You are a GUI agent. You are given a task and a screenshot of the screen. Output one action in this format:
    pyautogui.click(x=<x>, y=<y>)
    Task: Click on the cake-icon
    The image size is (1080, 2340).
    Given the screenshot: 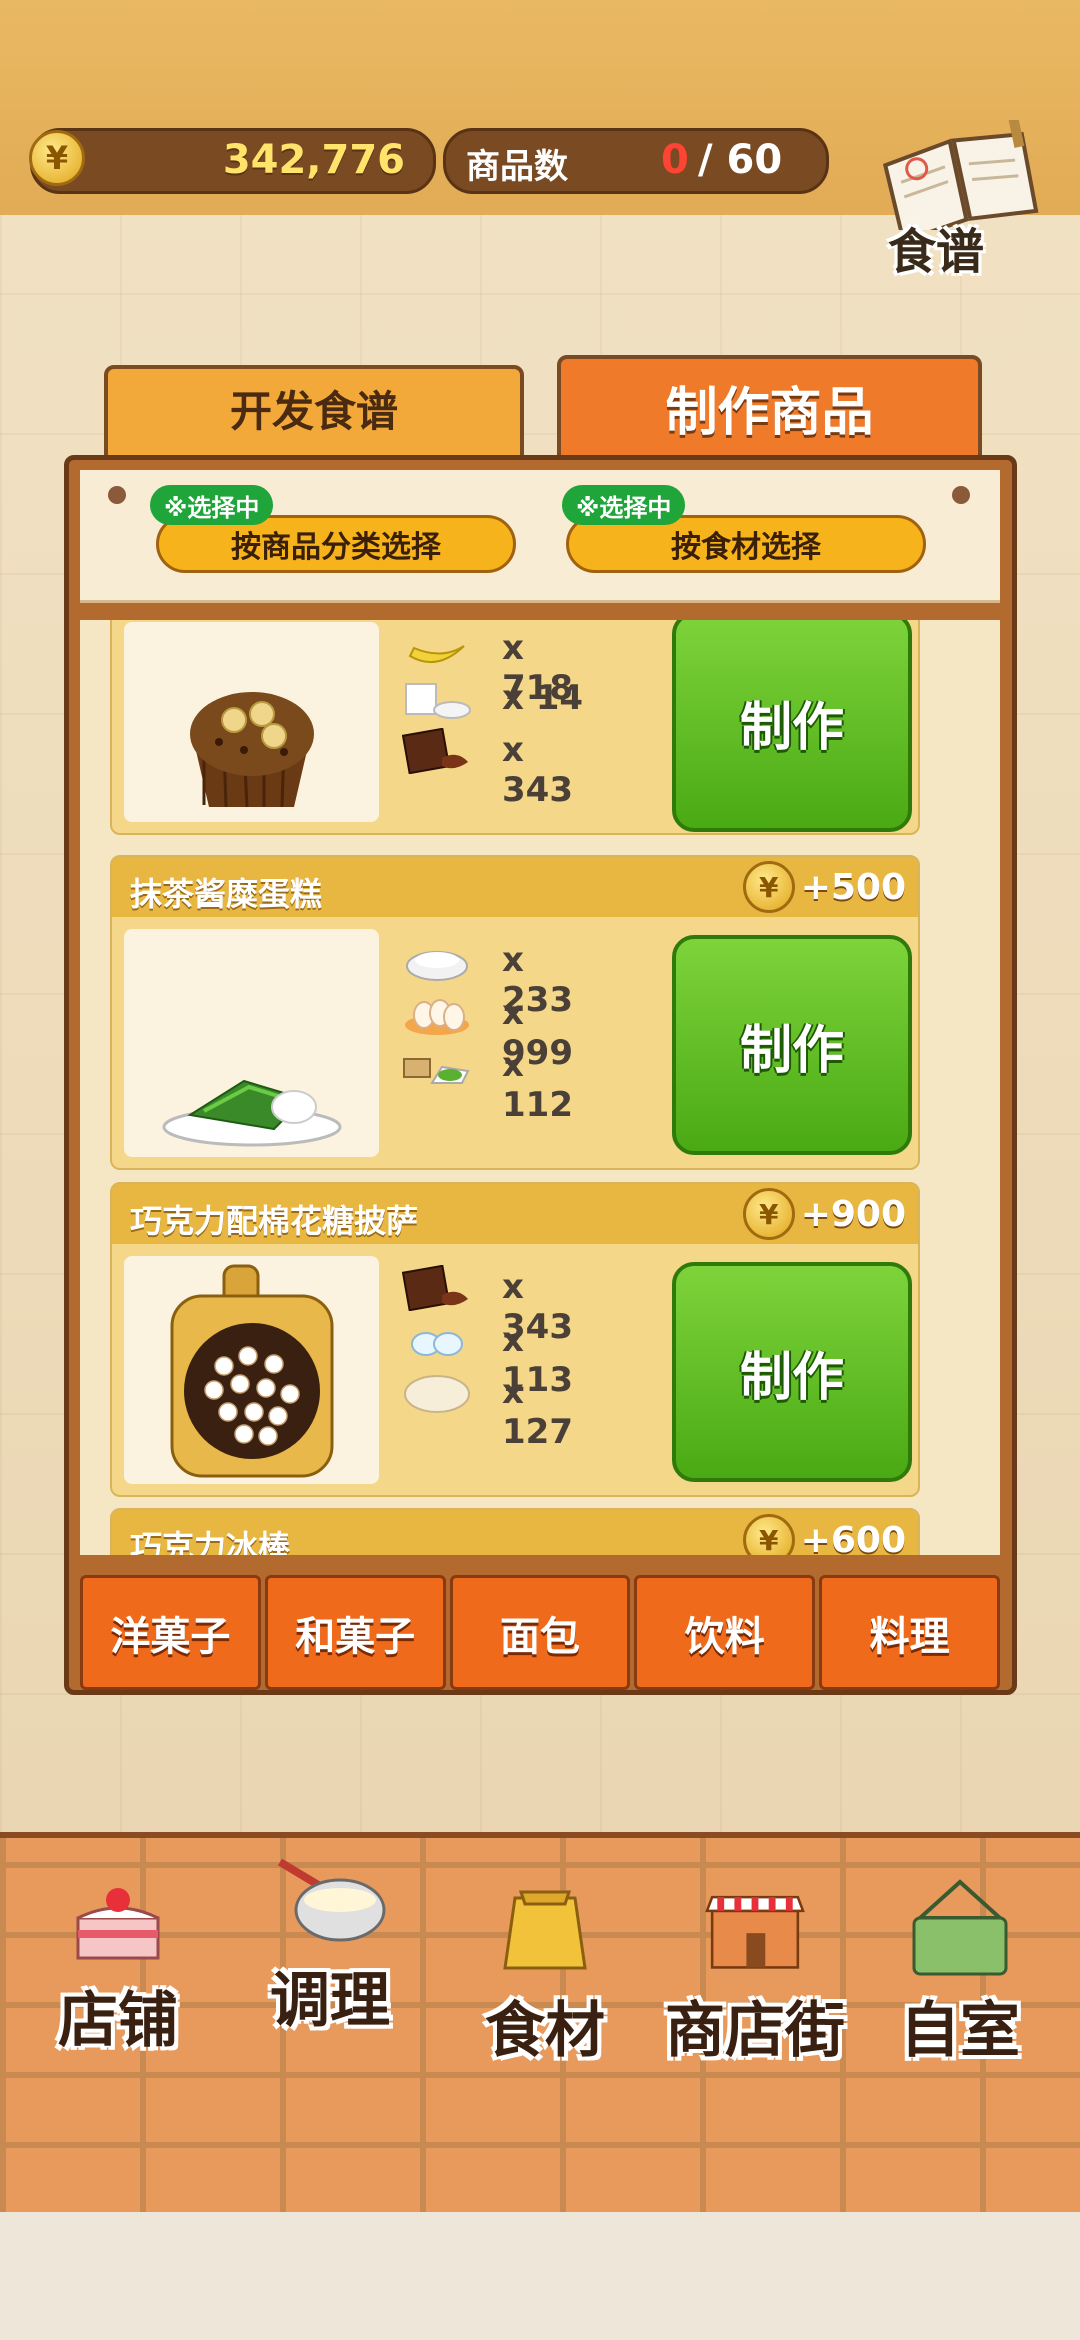 What is the action you would take?
    pyautogui.click(x=118, y=1924)
    